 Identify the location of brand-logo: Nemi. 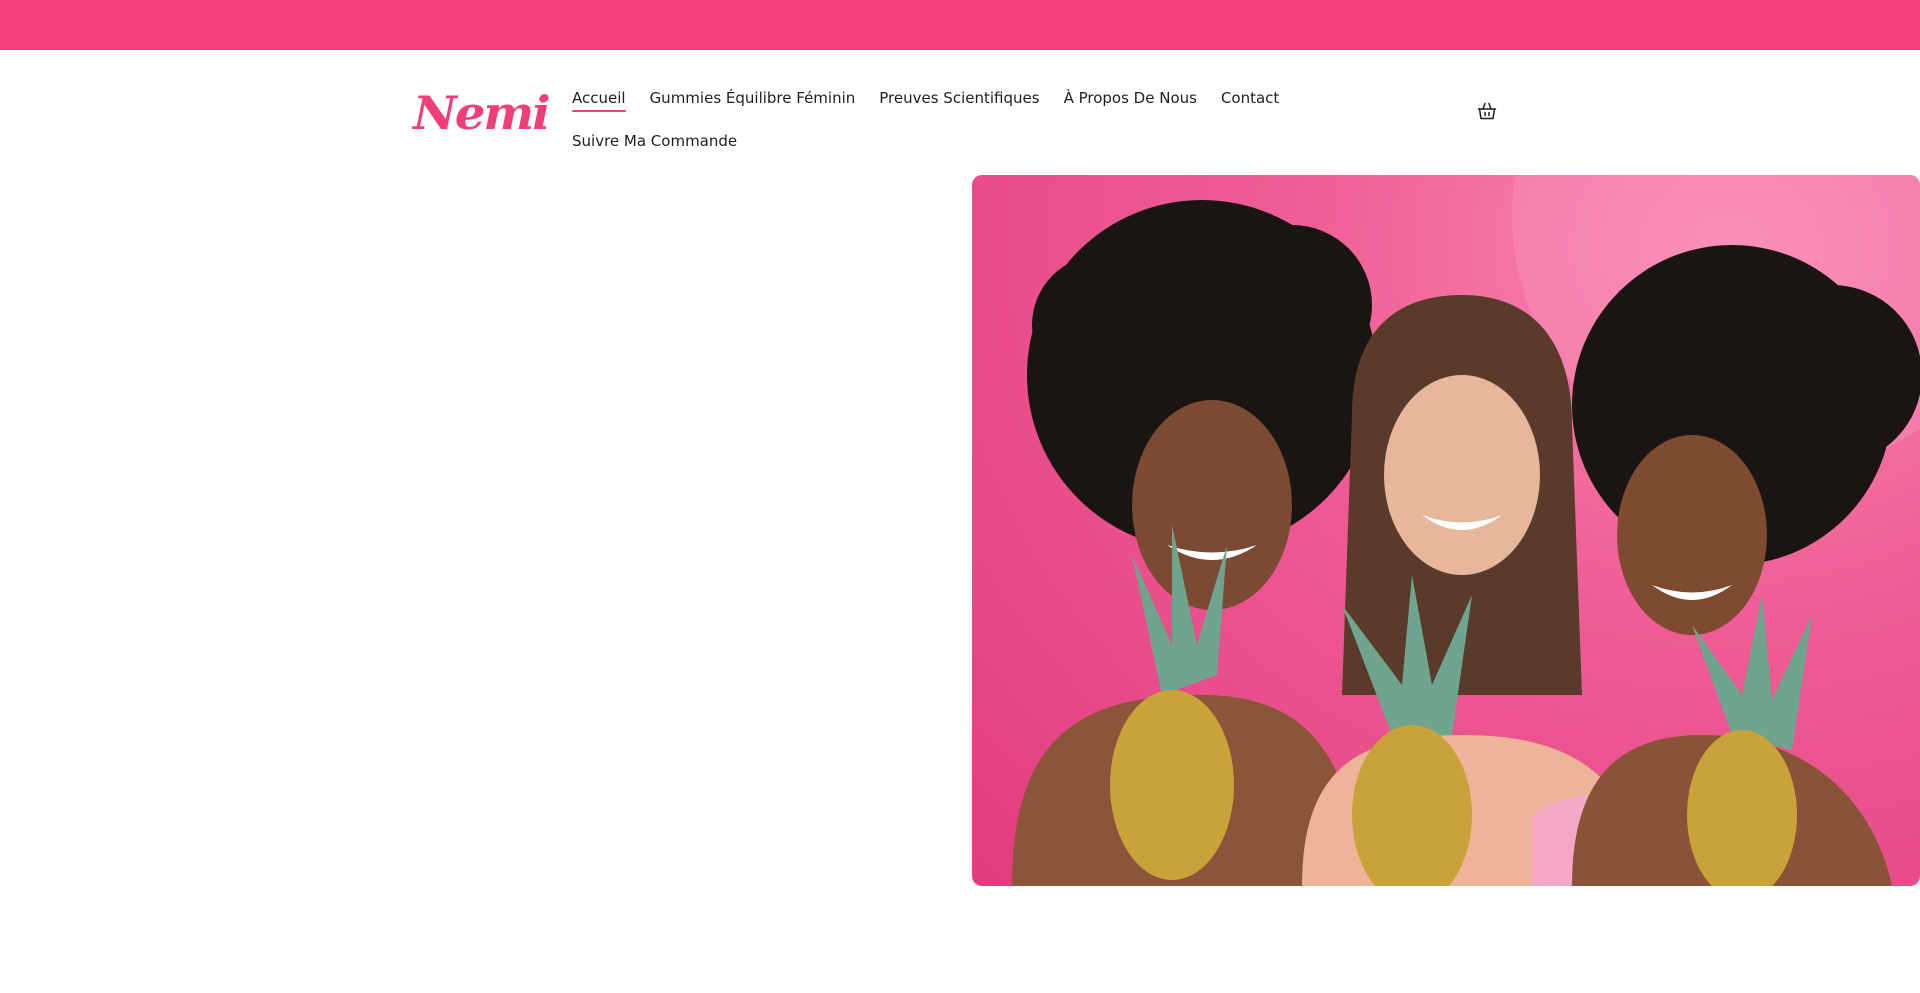
(481, 114).